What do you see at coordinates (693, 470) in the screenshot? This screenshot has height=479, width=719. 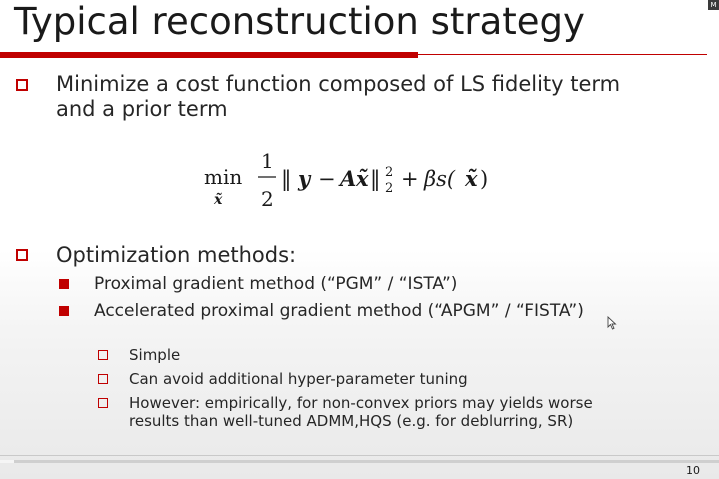 I see `page-number: 10` at bounding box center [693, 470].